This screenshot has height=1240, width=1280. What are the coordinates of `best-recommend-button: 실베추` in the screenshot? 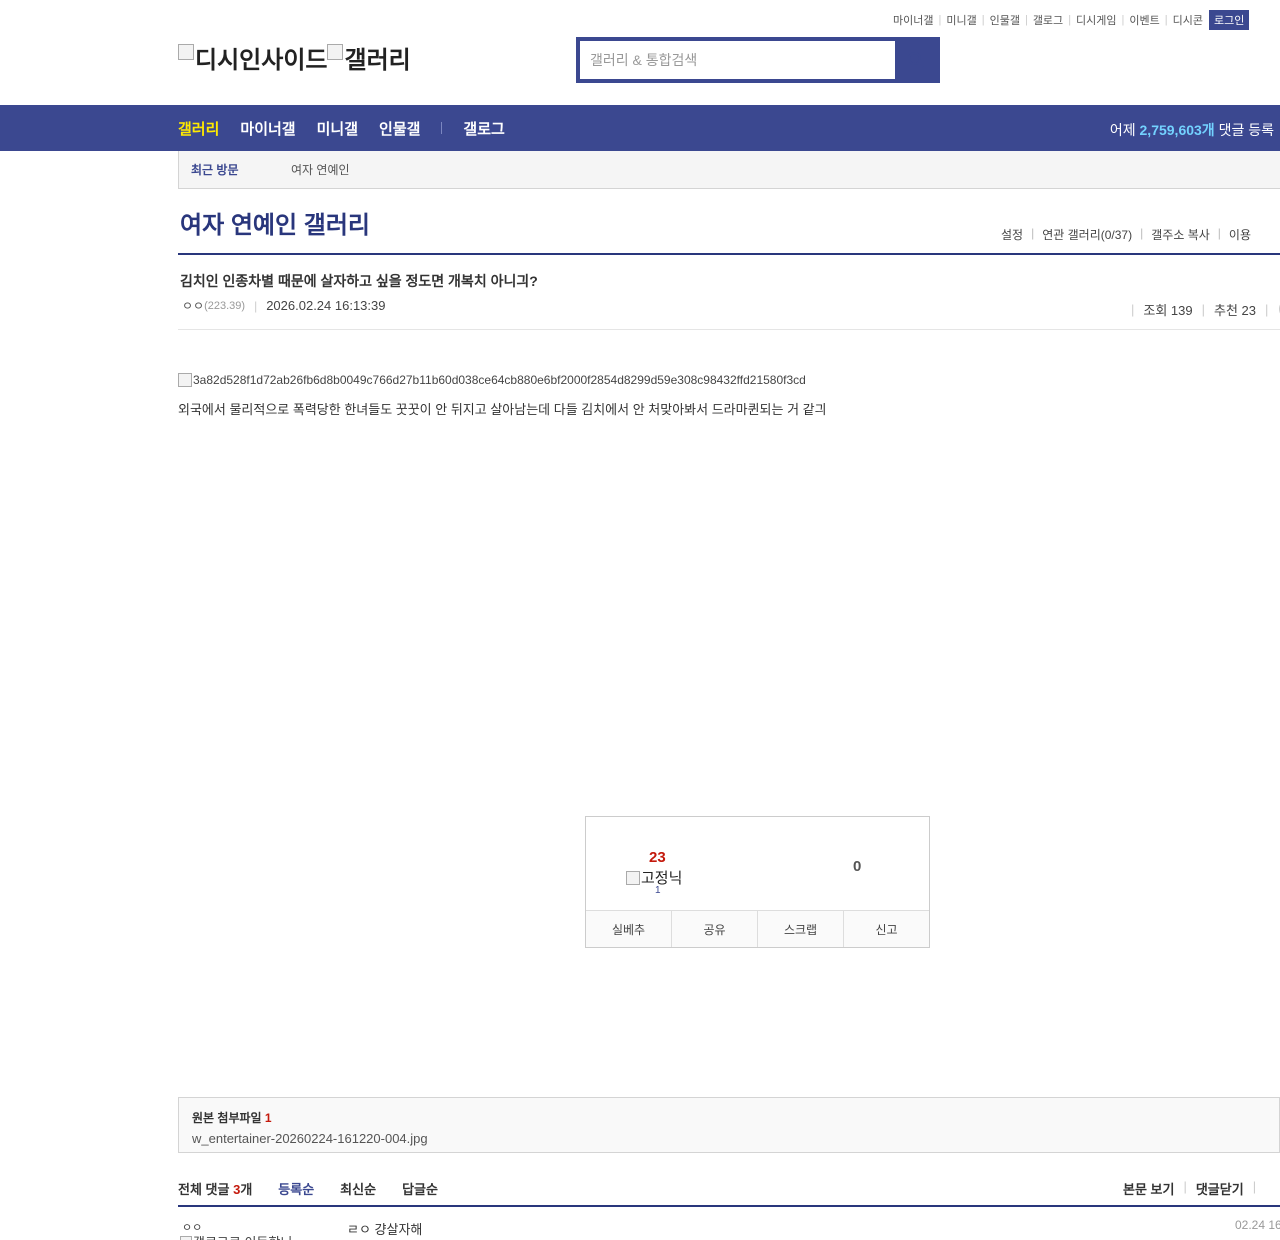 It's located at (629, 929).